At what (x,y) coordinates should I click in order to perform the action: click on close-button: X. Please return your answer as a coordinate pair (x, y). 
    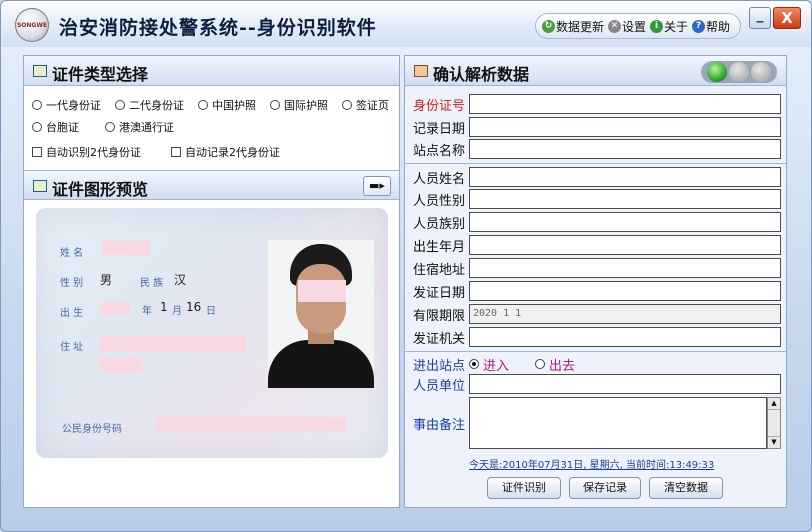
    Looking at the image, I should click on (787, 18).